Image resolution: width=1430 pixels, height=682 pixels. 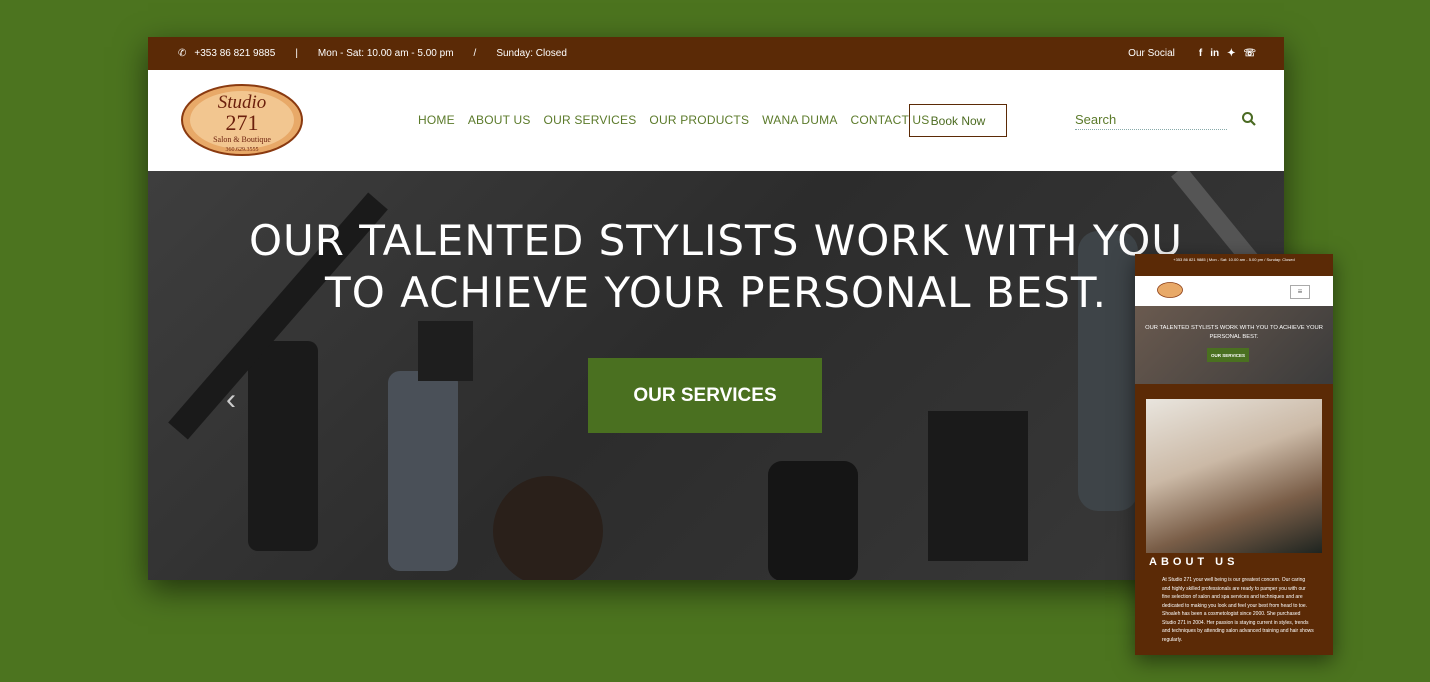 I want to click on haircut-photo, so click(x=1234, y=476).